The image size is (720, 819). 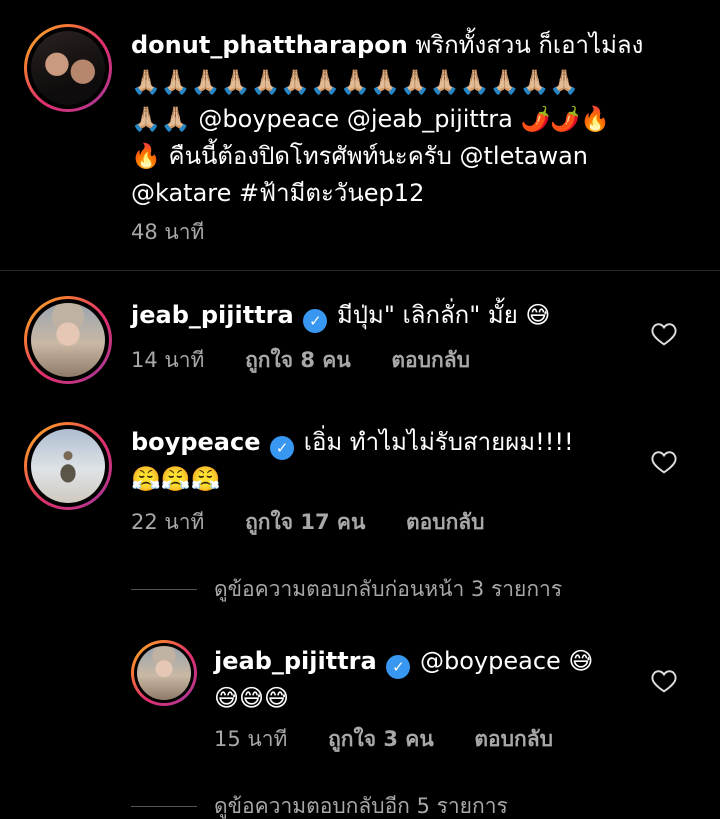 I want to click on view-previous-replies-button: ดูข้อความตอบกลับก่อนหน้า 3 รายการ, so click(x=388, y=589).